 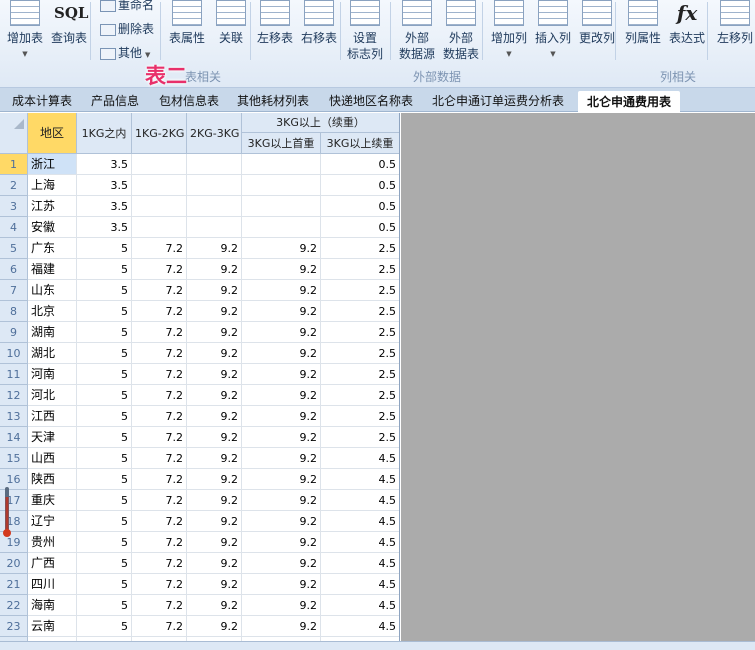 I want to click on grid-cell: 河南, so click(x=52, y=374).